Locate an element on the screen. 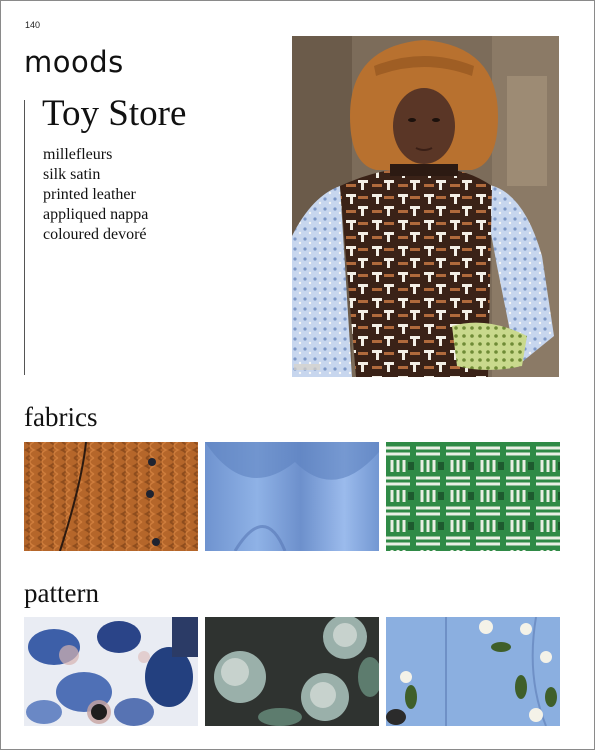 The width and height of the screenshot is (595, 750). fabric-swatch-geometric is located at coordinates (473, 496).